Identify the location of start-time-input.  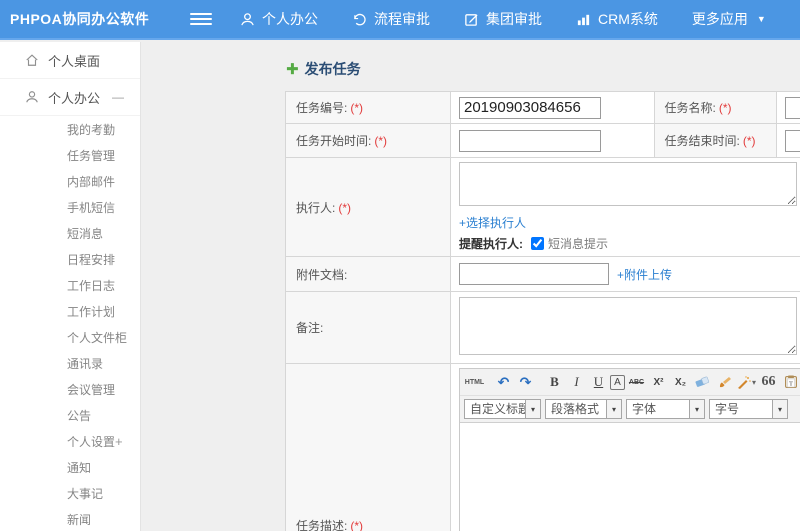
(530, 140).